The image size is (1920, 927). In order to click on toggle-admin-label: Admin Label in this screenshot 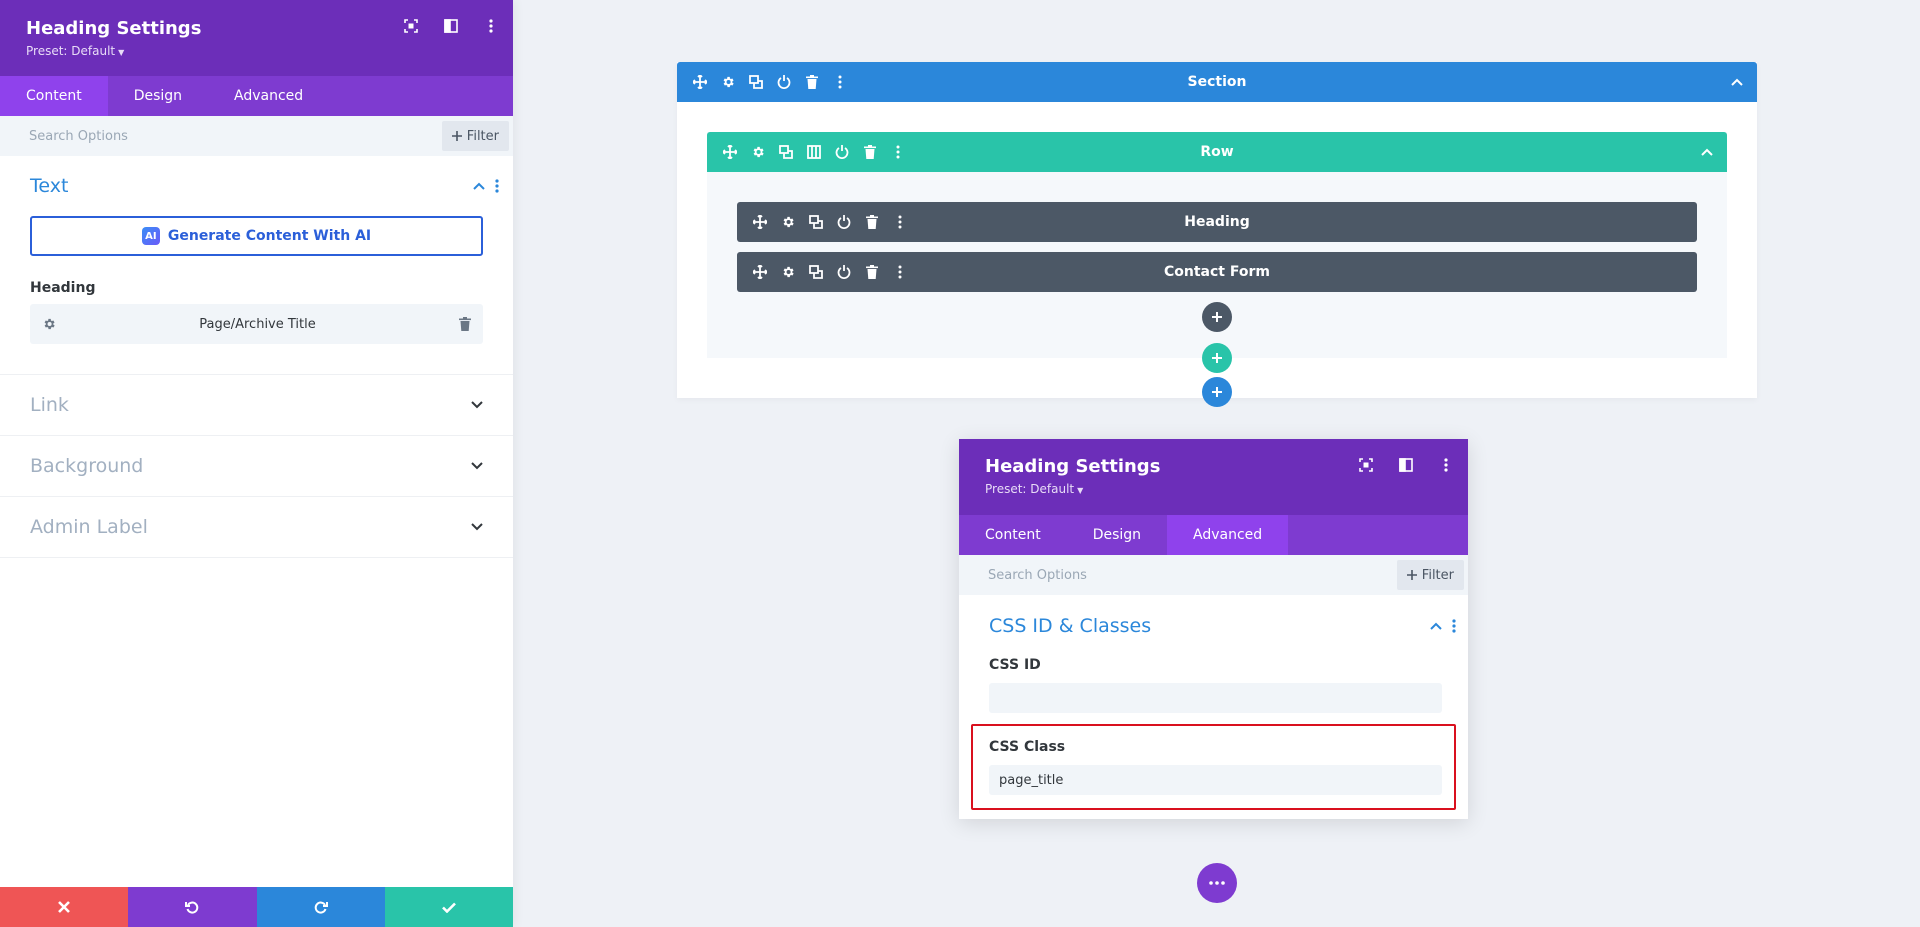, I will do `click(256, 527)`.